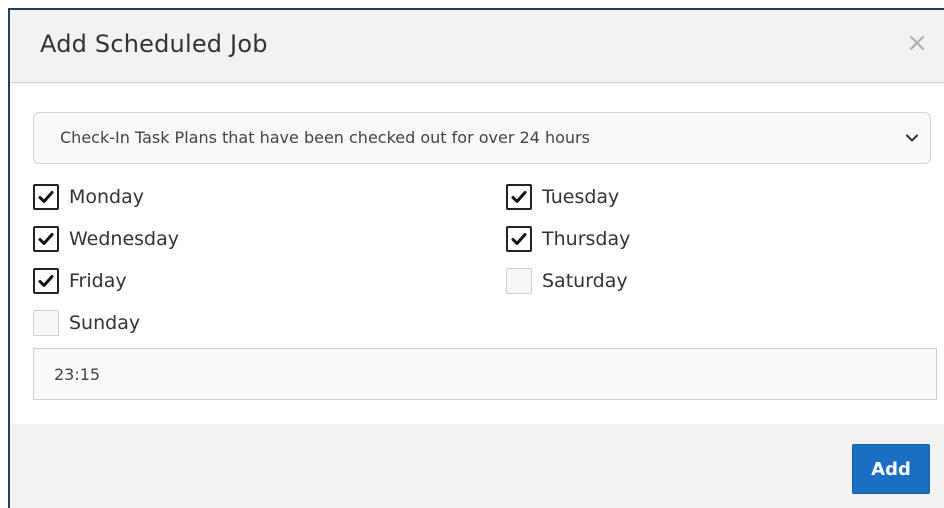 This screenshot has width=944, height=508. I want to click on wednesday-checkbox, so click(46, 239).